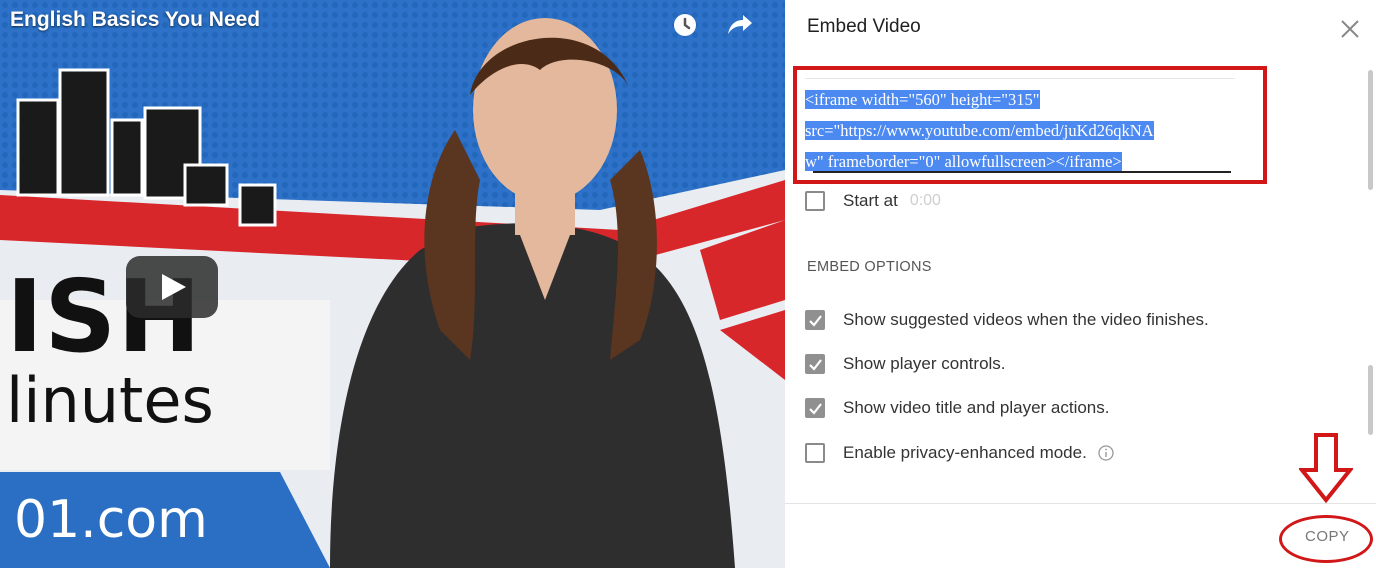 This screenshot has width=1376, height=568. I want to click on start-at-row: Start at 0:00, so click(873, 201).